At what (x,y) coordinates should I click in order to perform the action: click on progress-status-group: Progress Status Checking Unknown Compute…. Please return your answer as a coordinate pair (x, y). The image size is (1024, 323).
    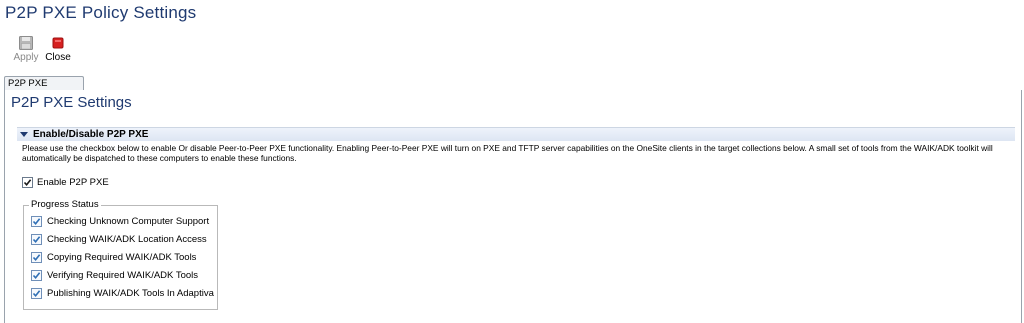
    Looking at the image, I should click on (120, 254).